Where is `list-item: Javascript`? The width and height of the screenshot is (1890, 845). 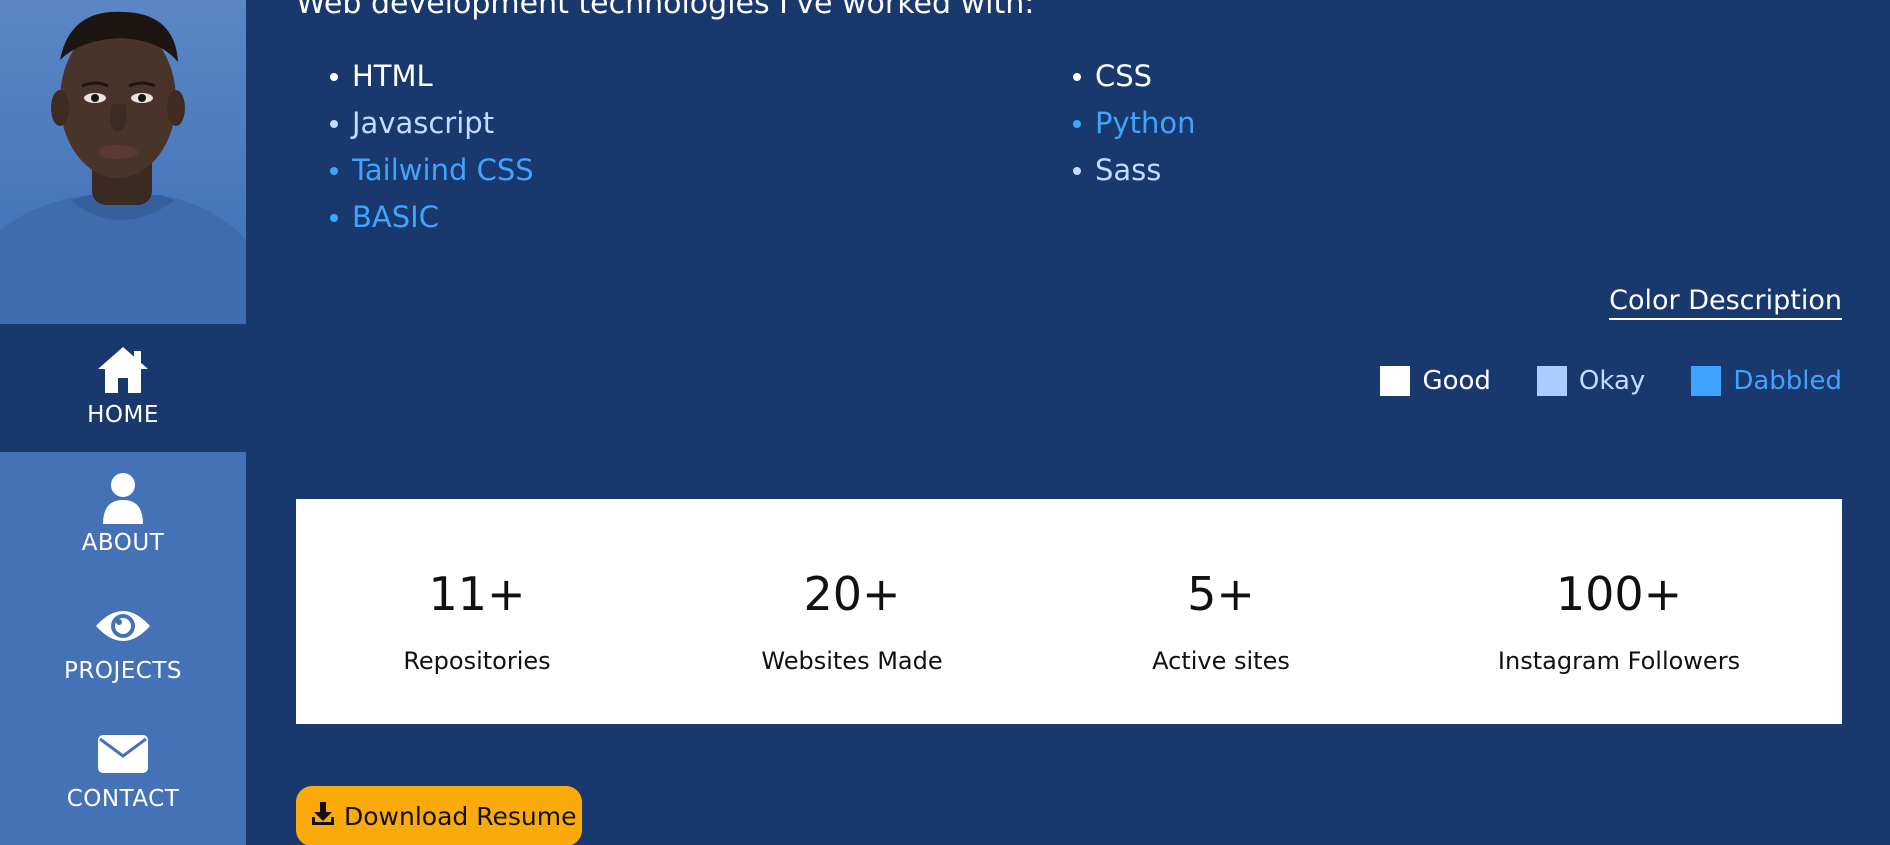
list-item: Javascript is located at coordinates (407, 123).